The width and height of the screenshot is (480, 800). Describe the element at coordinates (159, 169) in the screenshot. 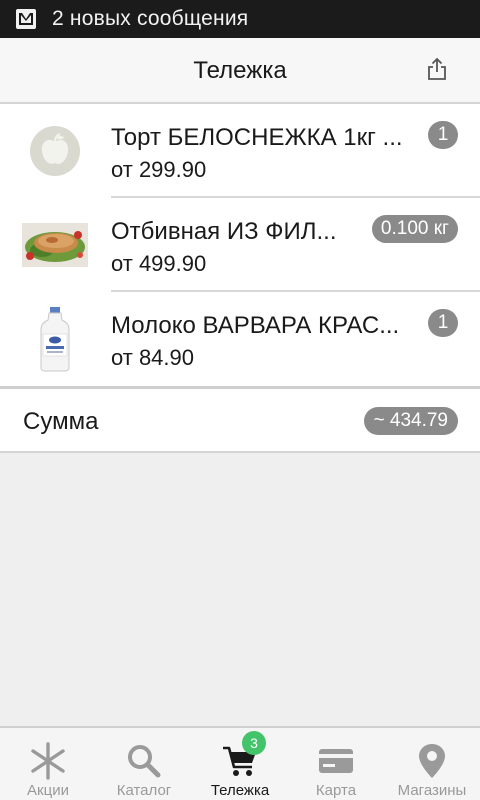

I see `item-price: от 299.90` at that location.